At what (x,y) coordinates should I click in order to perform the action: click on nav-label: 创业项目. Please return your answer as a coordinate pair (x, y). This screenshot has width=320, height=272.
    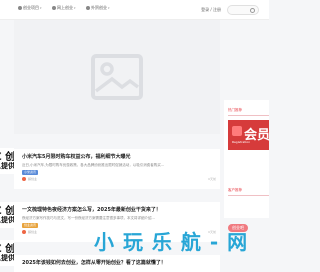
    Looking at the image, I should click on (31, 7).